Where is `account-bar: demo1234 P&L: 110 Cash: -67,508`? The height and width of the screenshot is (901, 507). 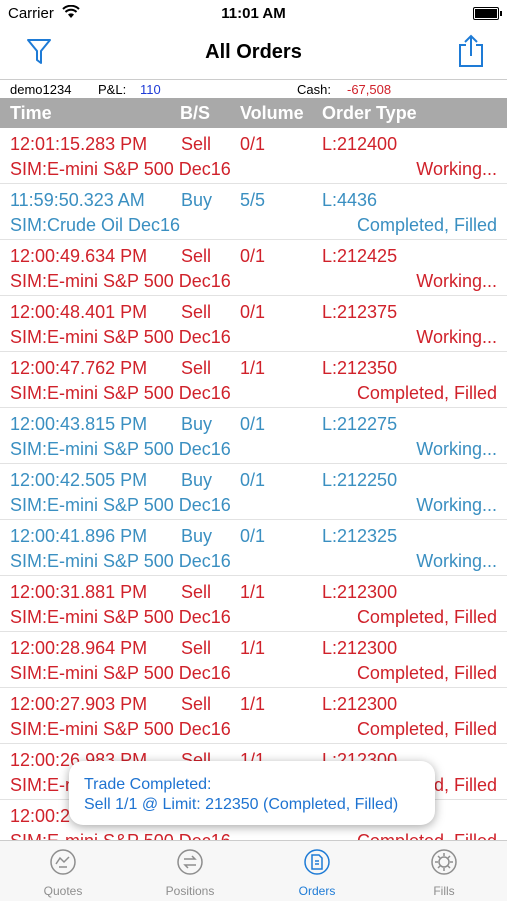
account-bar: demo1234 P&L: 110 Cash: -67,508 is located at coordinates (253, 89).